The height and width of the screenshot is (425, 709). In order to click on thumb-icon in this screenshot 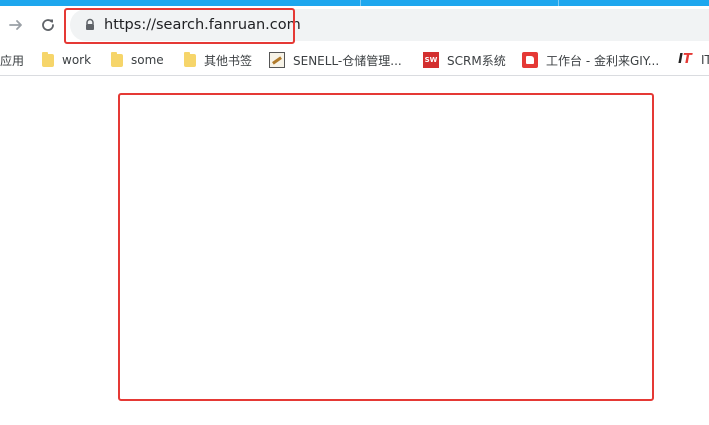, I will do `click(530, 60)`.